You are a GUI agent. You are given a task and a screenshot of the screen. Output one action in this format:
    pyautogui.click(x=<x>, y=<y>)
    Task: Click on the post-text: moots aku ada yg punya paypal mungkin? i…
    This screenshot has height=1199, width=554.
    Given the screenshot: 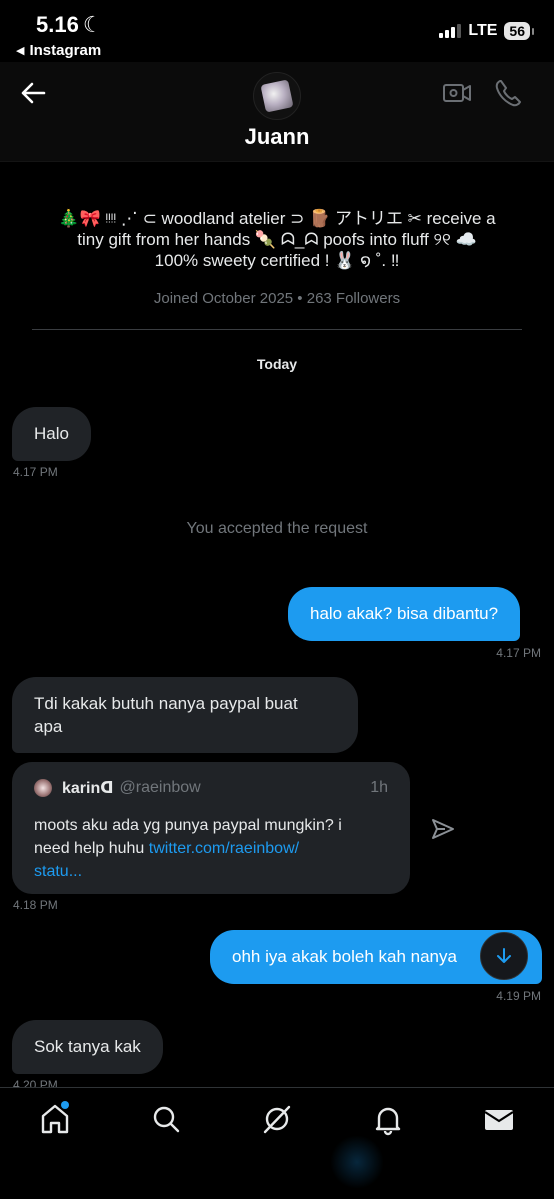 What is the action you would take?
    pyautogui.click(x=211, y=848)
    